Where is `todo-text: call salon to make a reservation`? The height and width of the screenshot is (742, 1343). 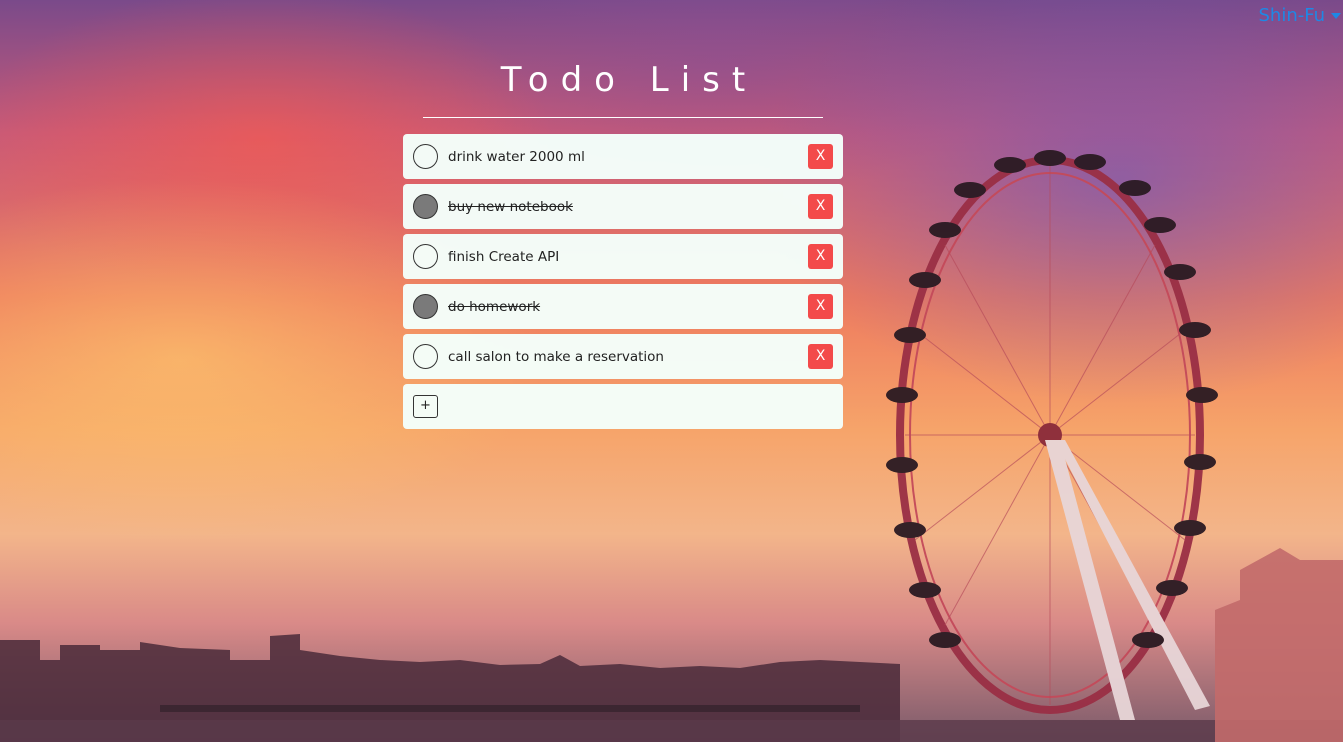
todo-text: call salon to make a reservation is located at coordinates (628, 357).